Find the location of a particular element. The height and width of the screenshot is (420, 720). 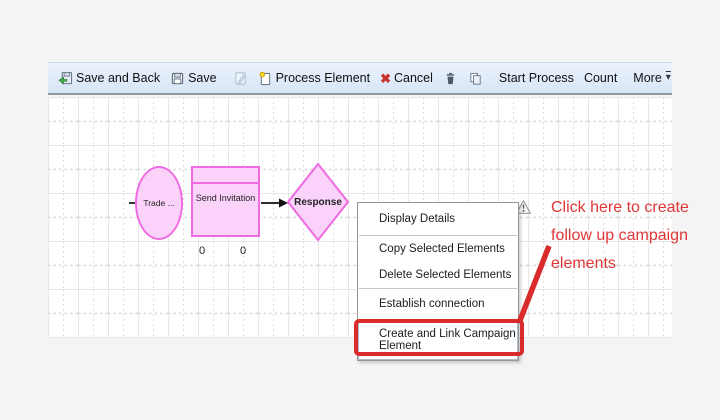

menu-item-copy-selected: Copy Selected Elements is located at coordinates (438, 249).